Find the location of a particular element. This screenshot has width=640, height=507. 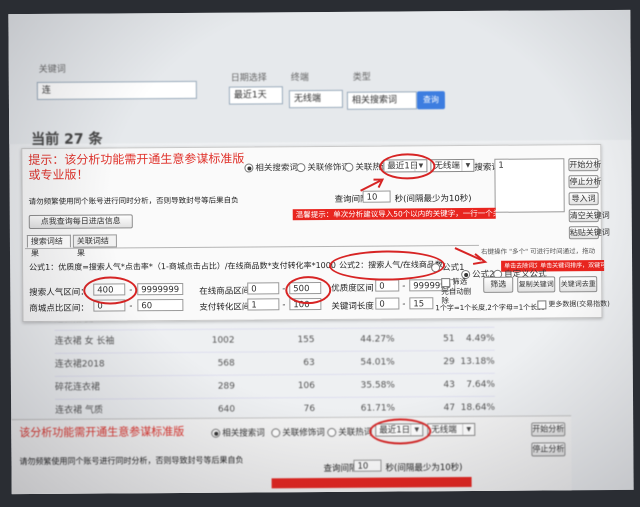

online-to-input: 500 is located at coordinates (305, 288).